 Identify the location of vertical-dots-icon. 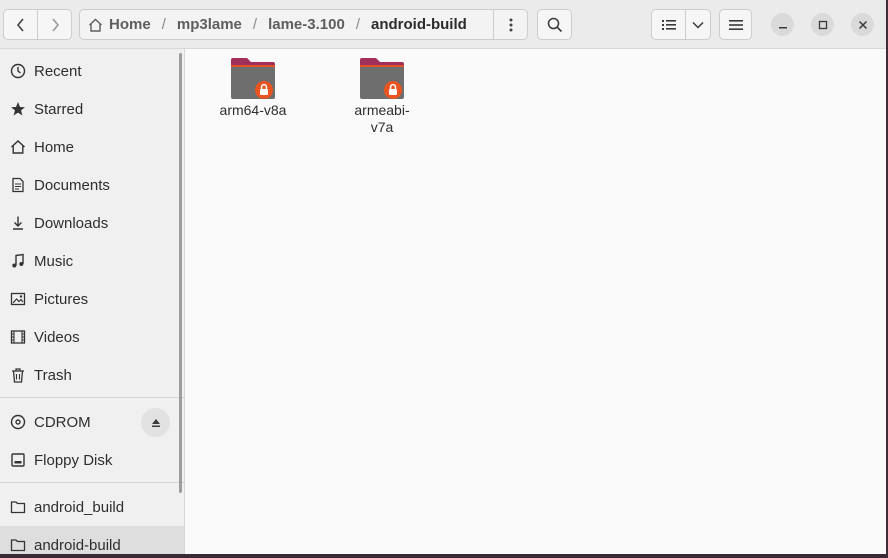
(510, 24).